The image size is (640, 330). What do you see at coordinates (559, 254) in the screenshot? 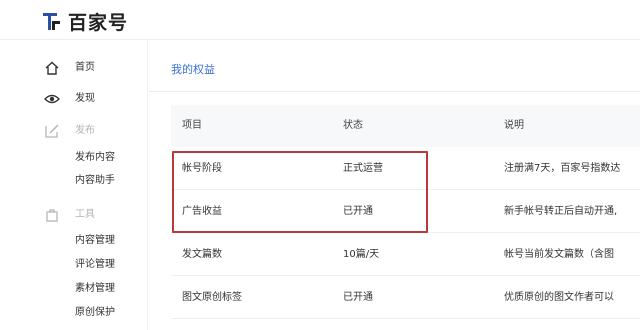
I see `cell-description: 帐号当前发文篇数（含图` at bounding box center [559, 254].